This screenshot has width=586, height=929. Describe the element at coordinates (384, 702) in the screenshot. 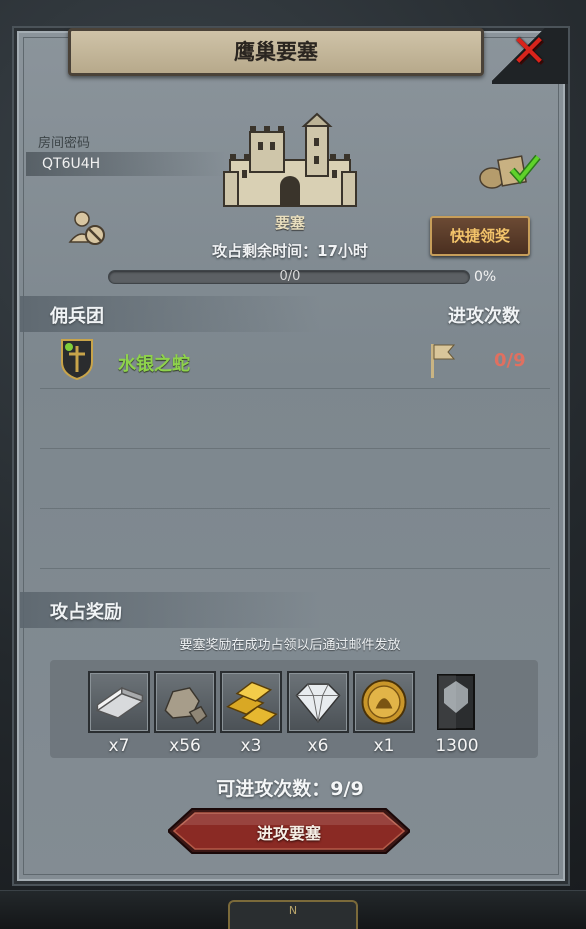

I see `gold-medal-icon` at that location.